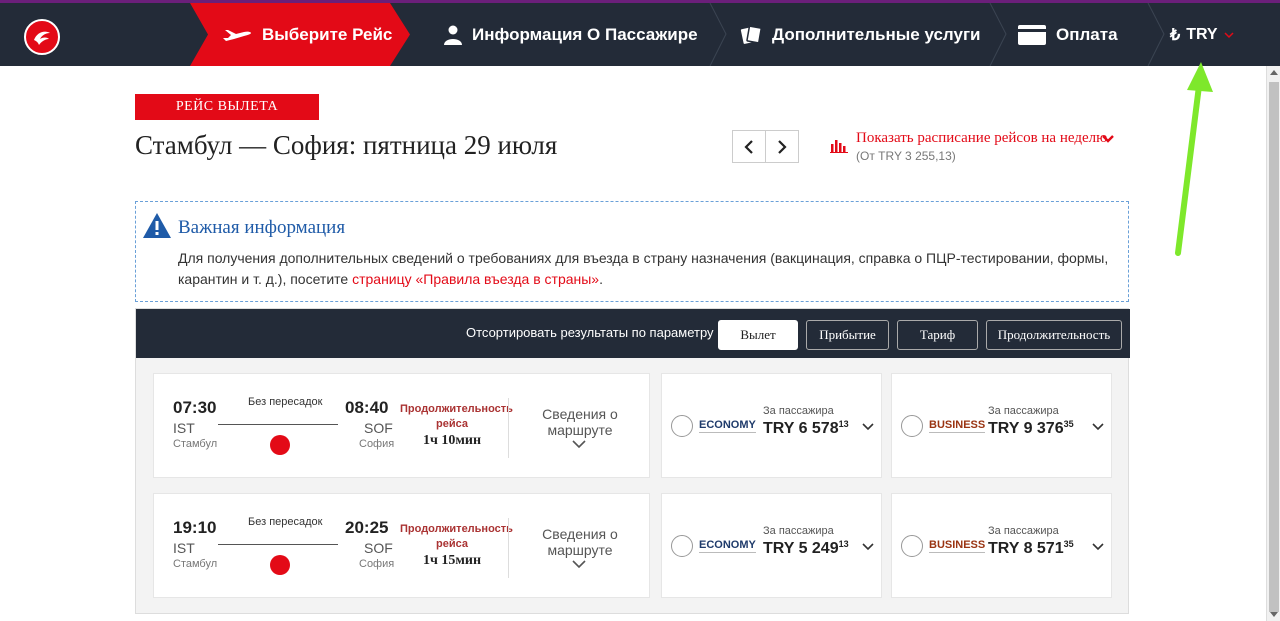  Describe the element at coordinates (806, 548) in the screenshot. I see `fare-price: TRY 5 24913` at that location.